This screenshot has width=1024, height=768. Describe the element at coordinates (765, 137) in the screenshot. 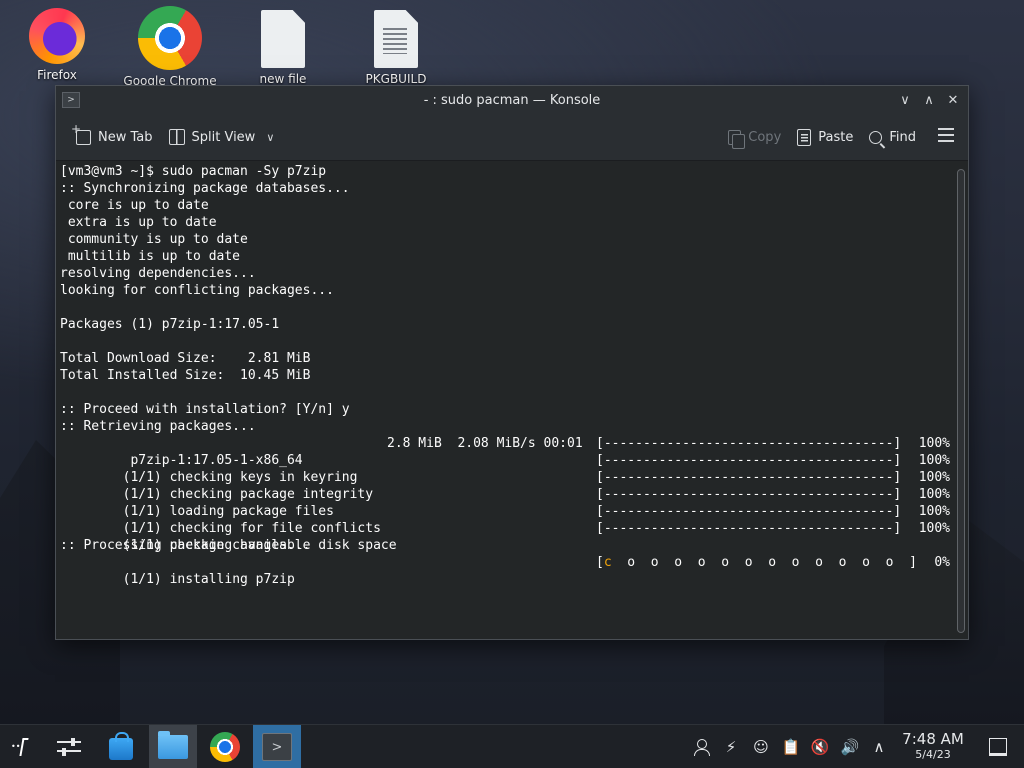

I see `copy-label: Copy` at that location.